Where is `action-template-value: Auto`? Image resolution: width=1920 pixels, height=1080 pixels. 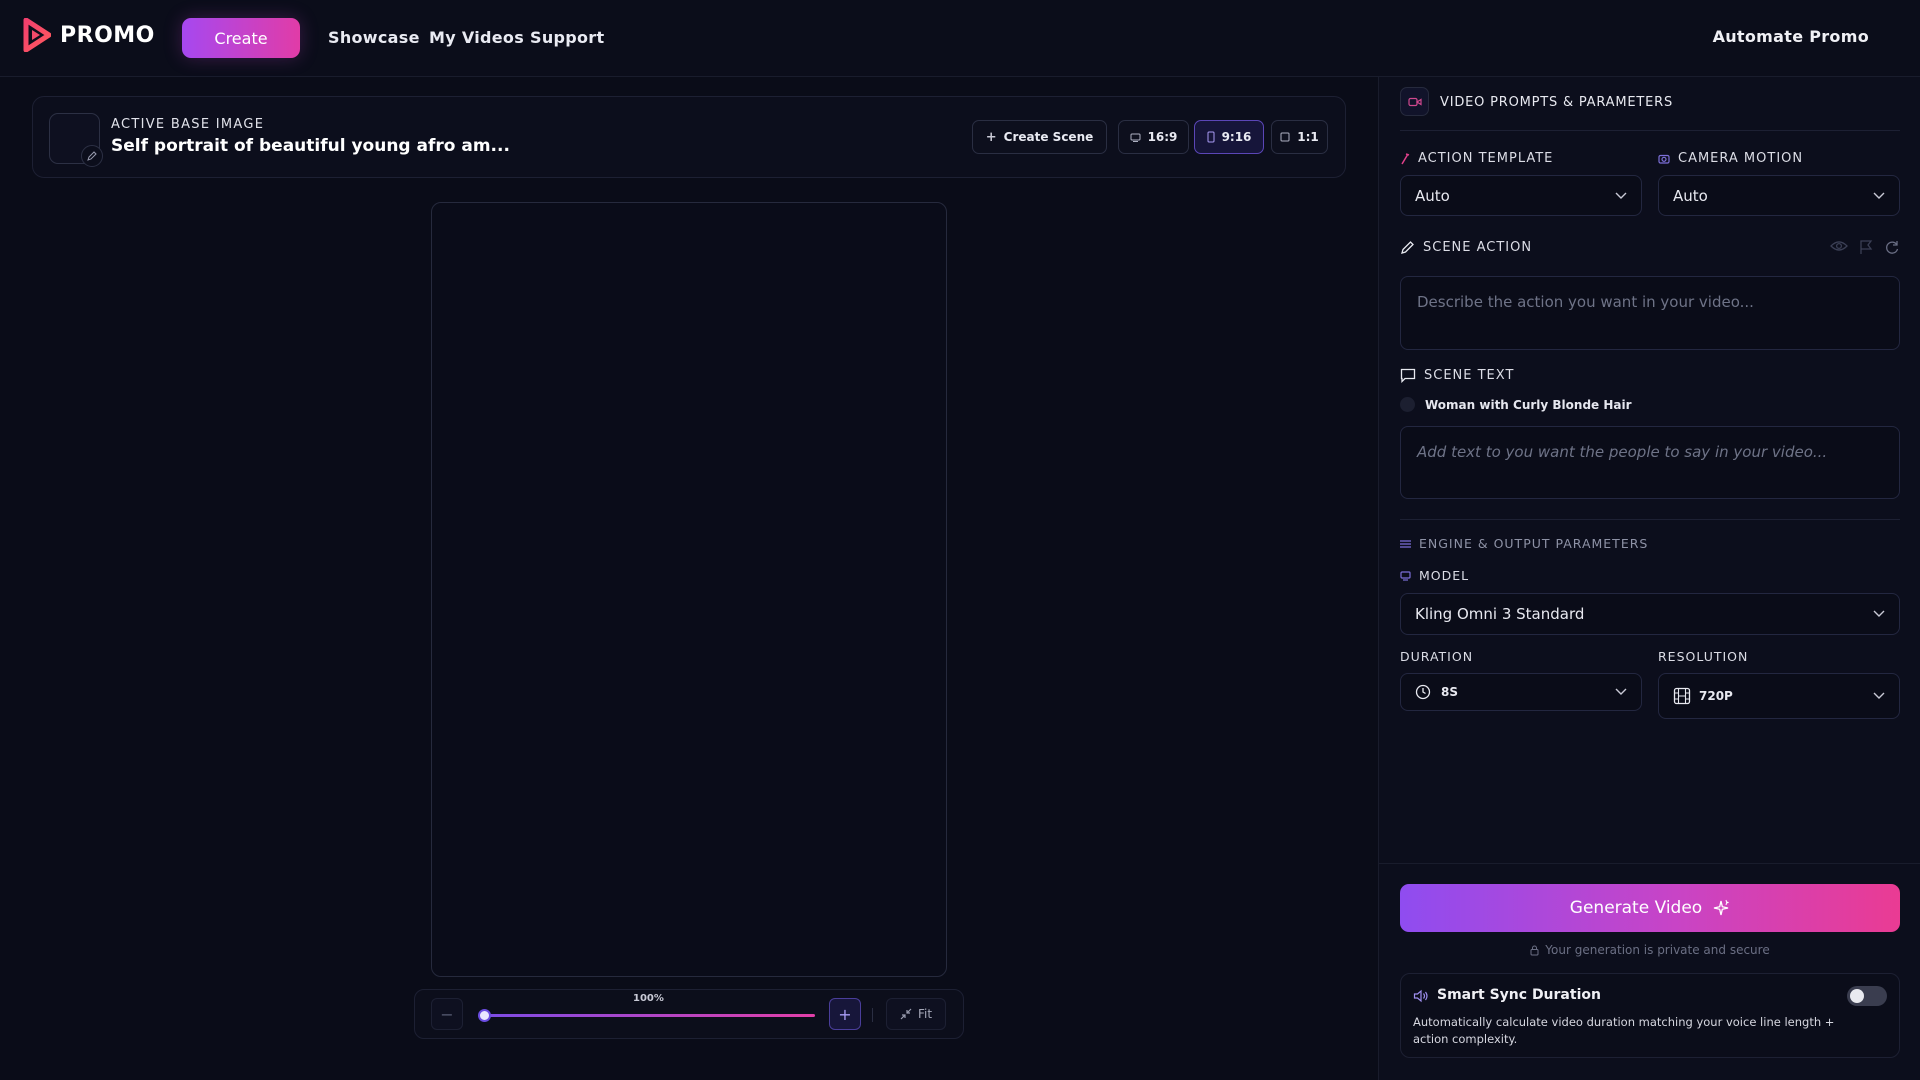
action-template-value: Auto is located at coordinates (1432, 195).